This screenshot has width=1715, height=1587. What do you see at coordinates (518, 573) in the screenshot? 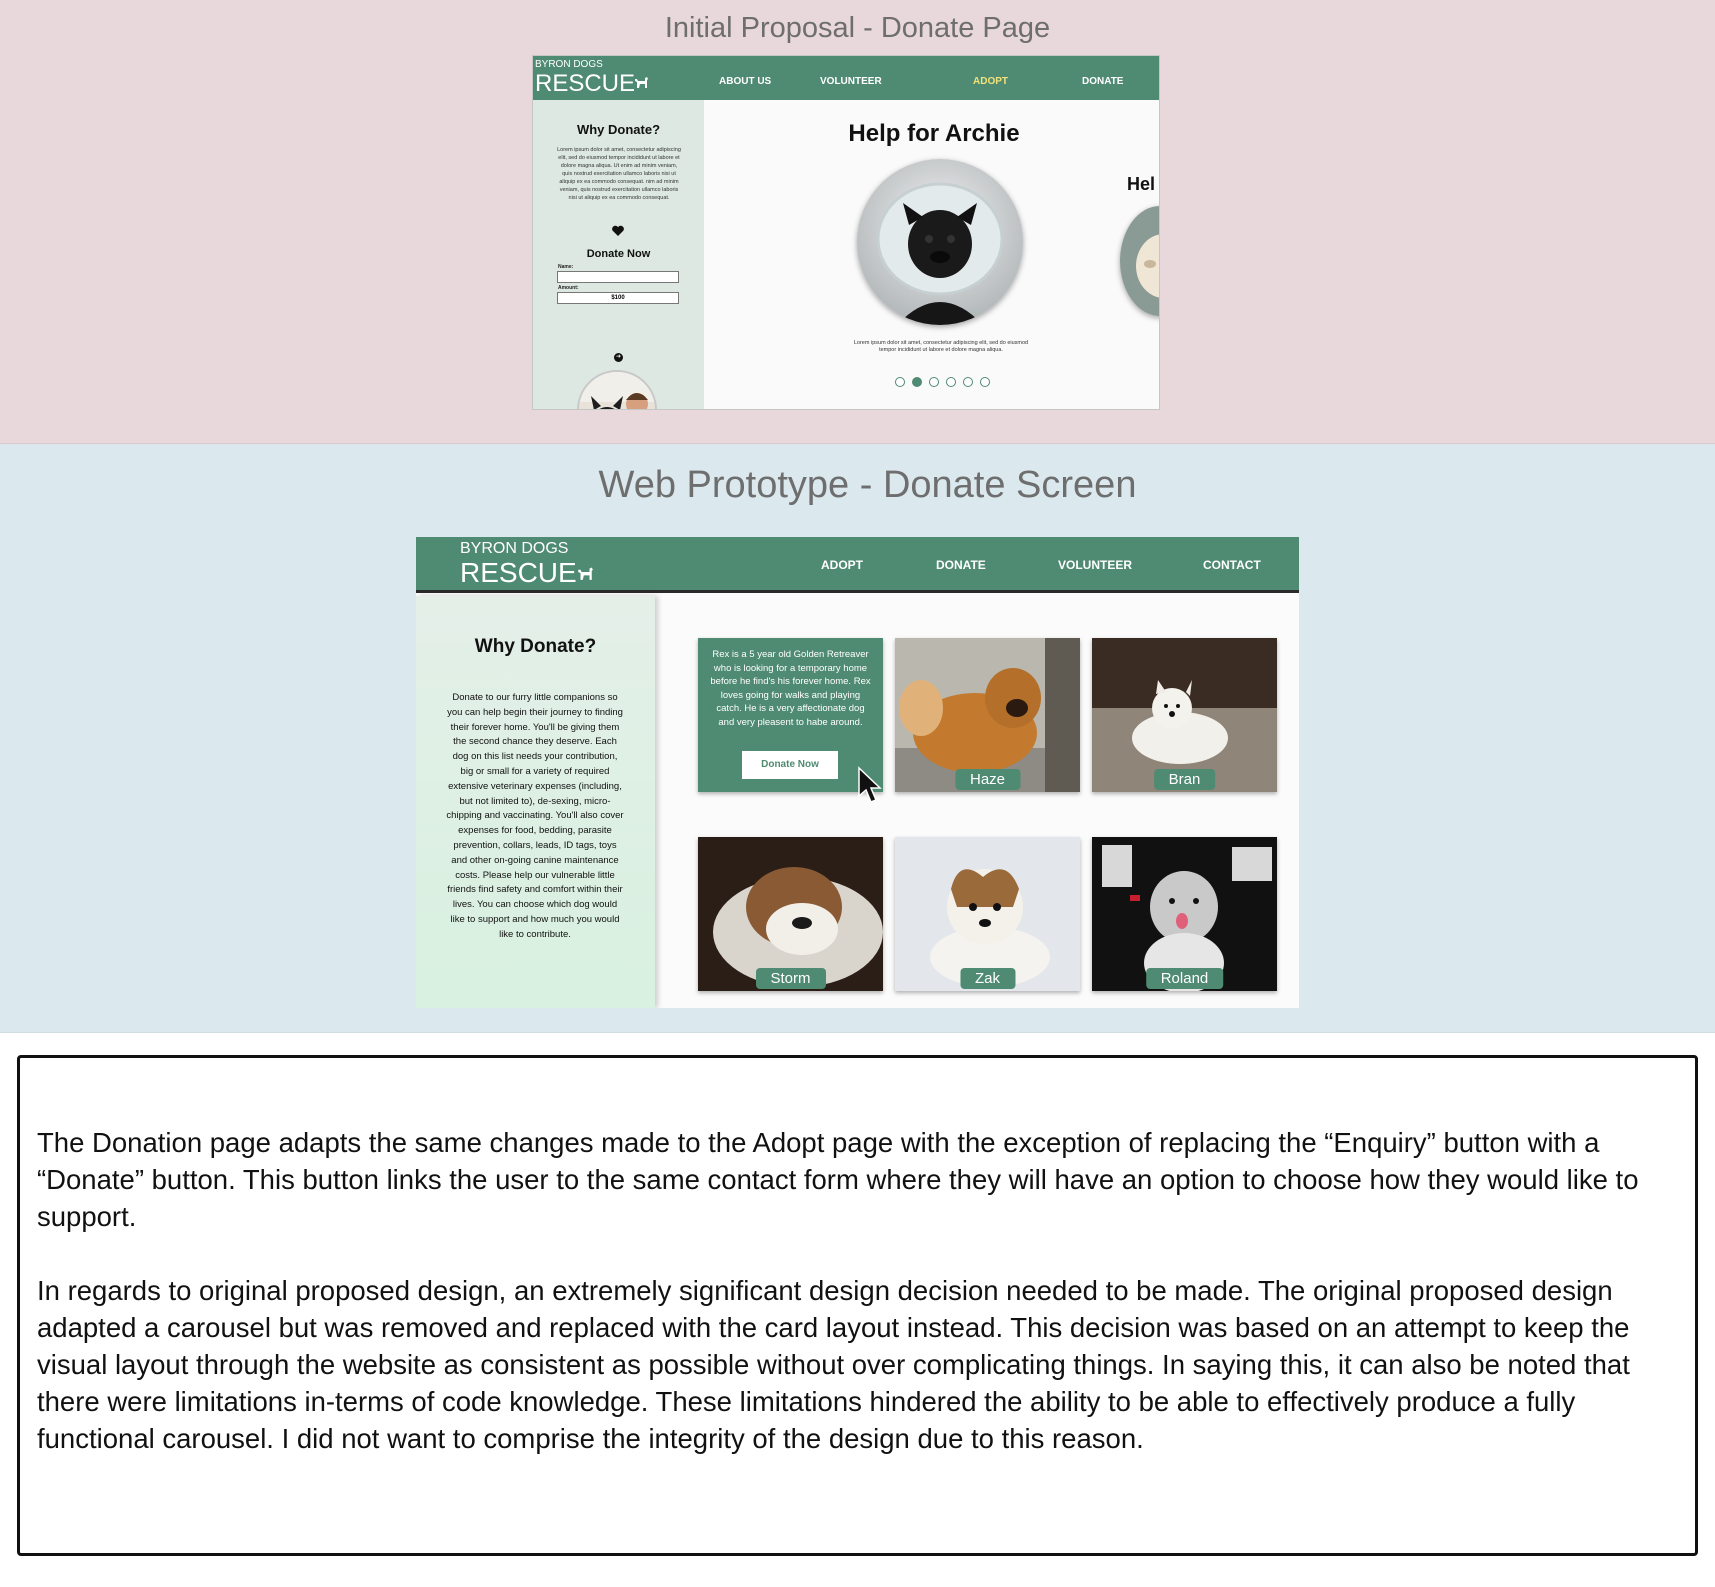
I see `prototype-brand-big: RESCUE` at bounding box center [518, 573].